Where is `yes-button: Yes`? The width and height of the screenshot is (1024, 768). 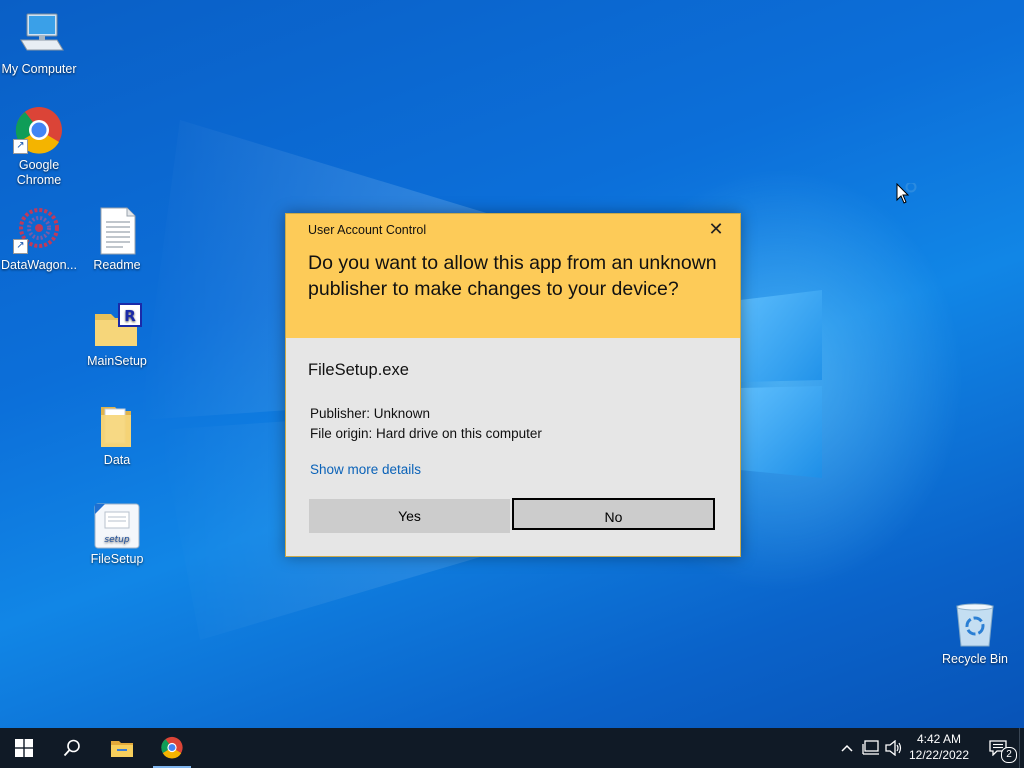
yes-button: Yes is located at coordinates (409, 516).